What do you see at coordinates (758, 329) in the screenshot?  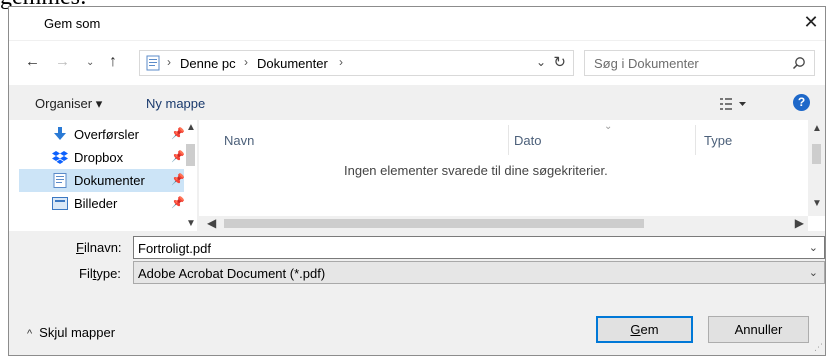 I see `cancel-button: Annuller` at bounding box center [758, 329].